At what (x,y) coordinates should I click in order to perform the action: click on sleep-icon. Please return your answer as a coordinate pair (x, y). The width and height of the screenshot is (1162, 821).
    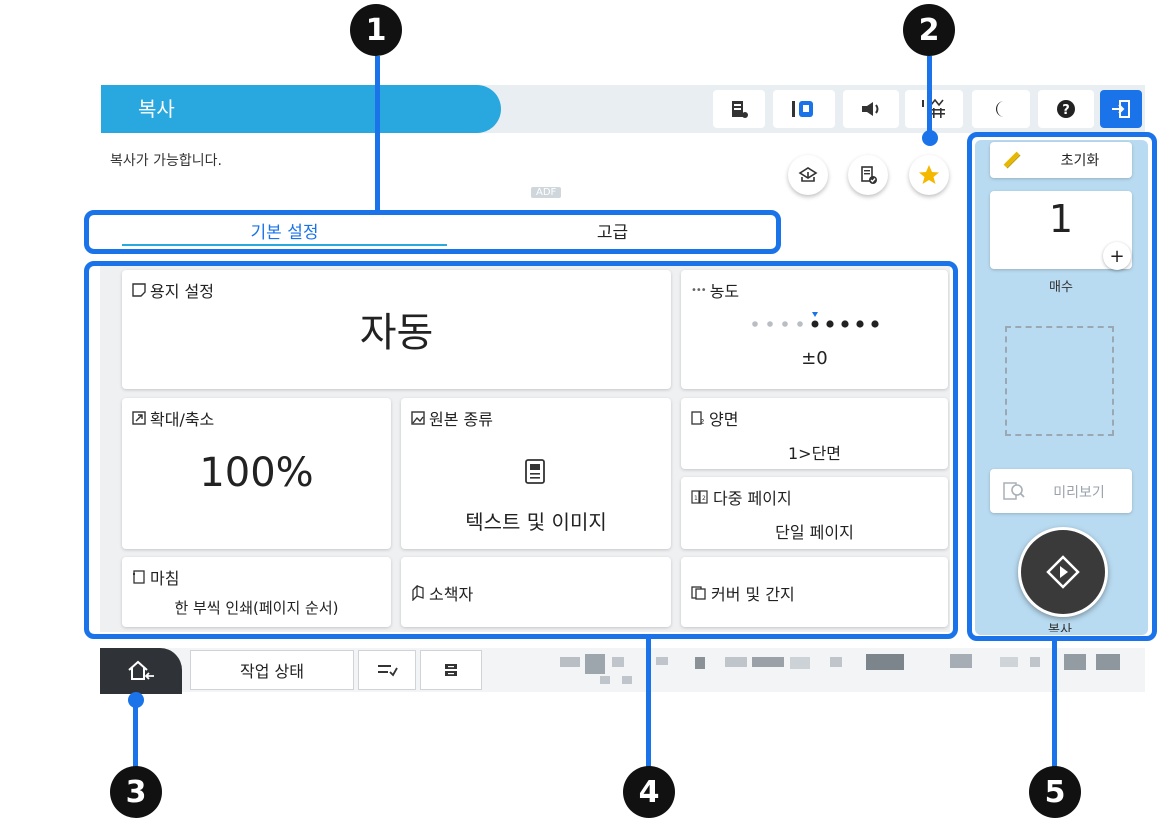
    Looking at the image, I should click on (1001, 109).